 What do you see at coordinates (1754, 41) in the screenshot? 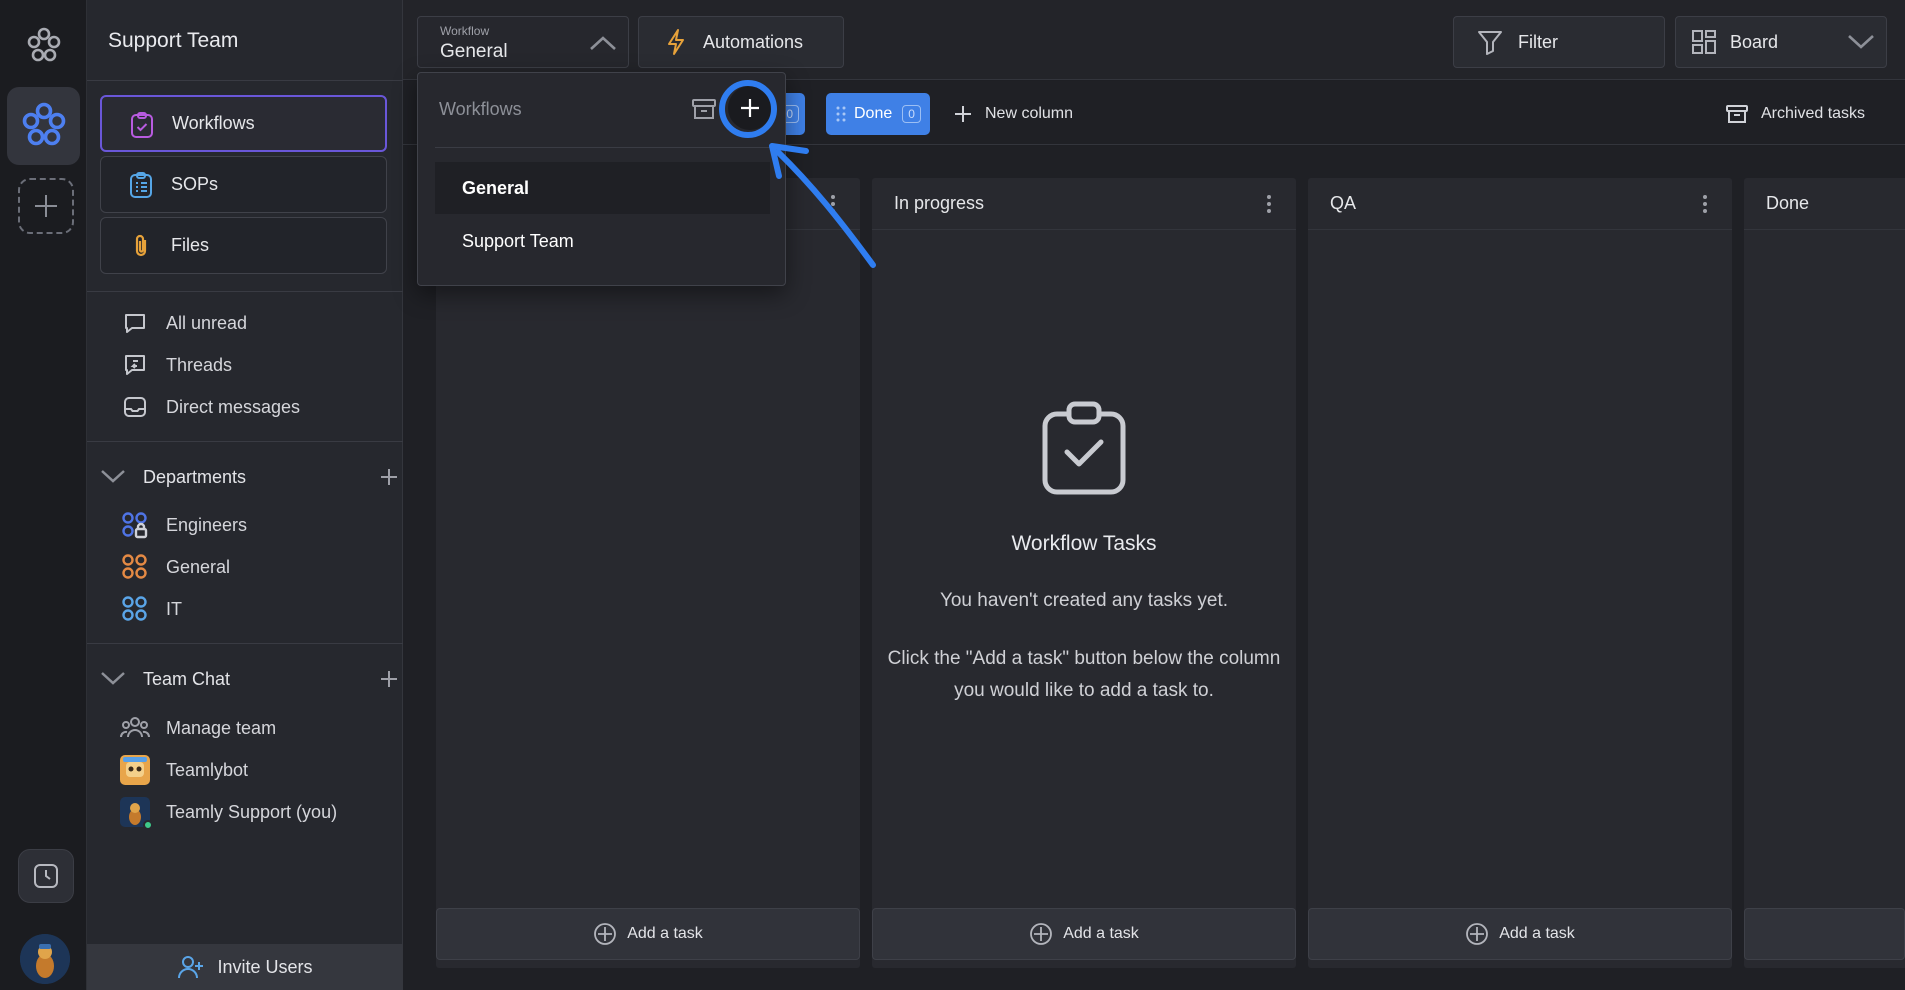
I see `button-label: Board` at bounding box center [1754, 41].